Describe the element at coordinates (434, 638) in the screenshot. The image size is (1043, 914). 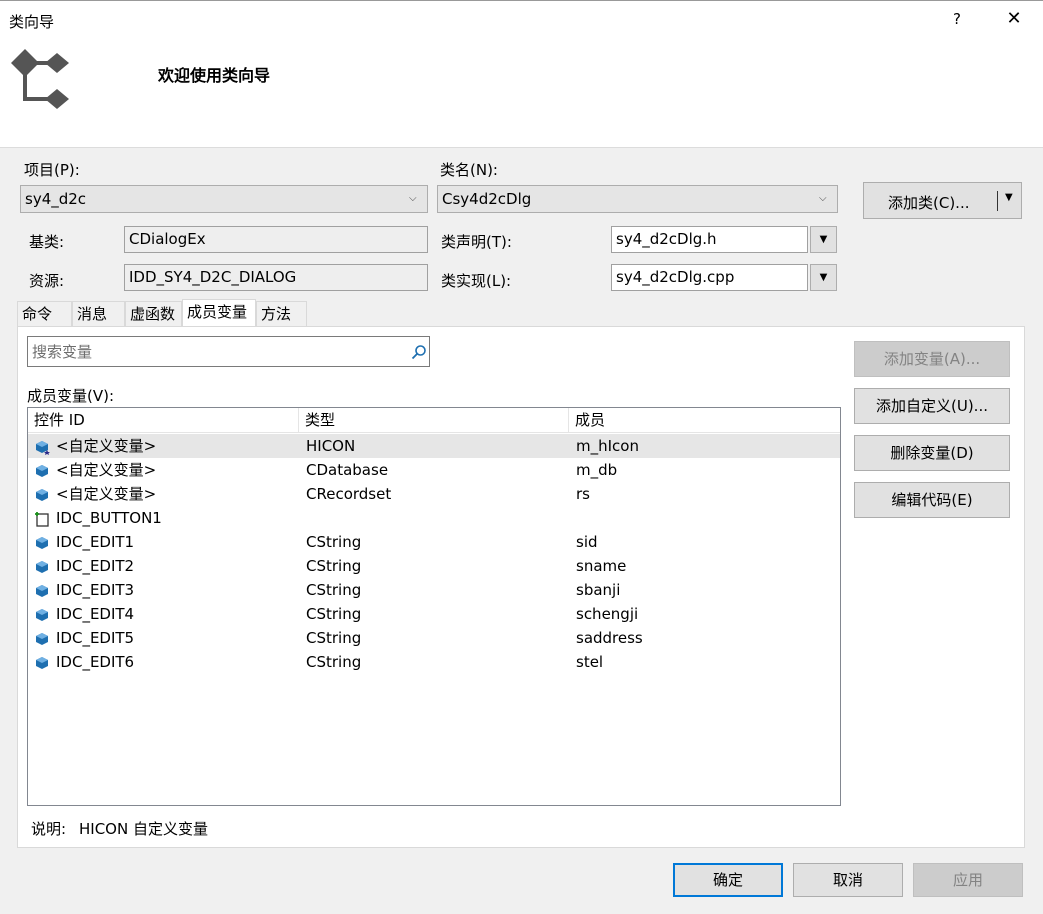
I see `list-item: IDC_EDIT5 CString saddress` at that location.